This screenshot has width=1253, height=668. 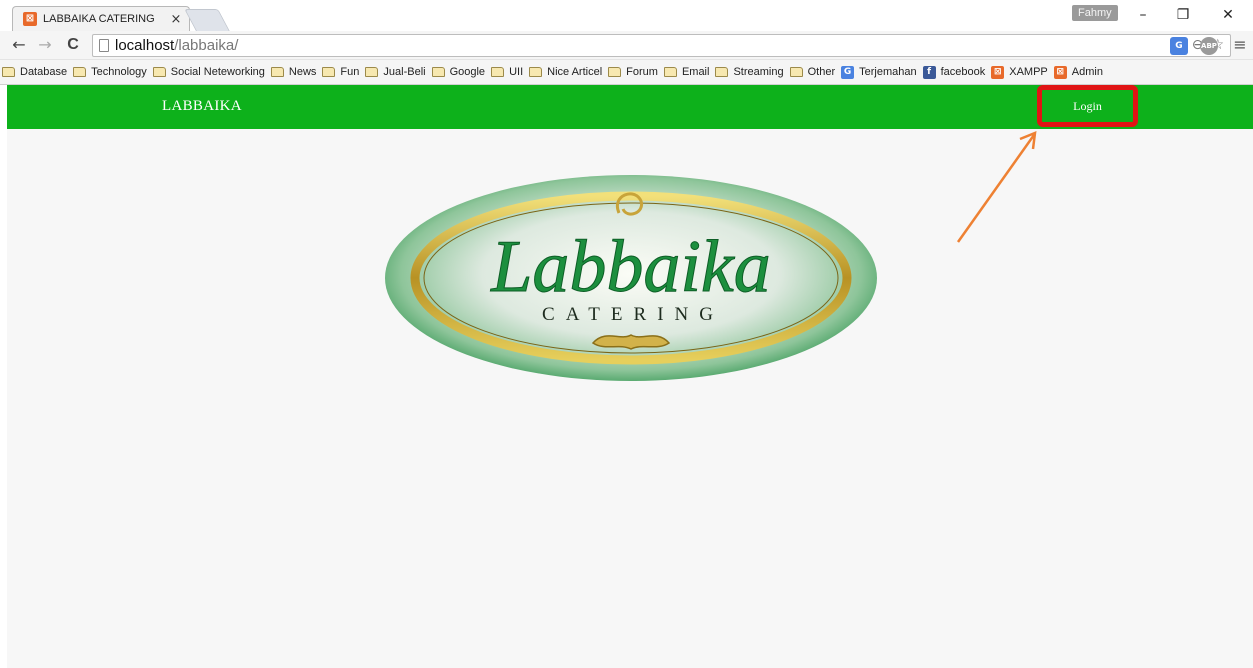 I want to click on browser-titlebar: ⊠ LABBAIKA CATERING × Fahmy – ❐ ✕, so click(x=626, y=15).